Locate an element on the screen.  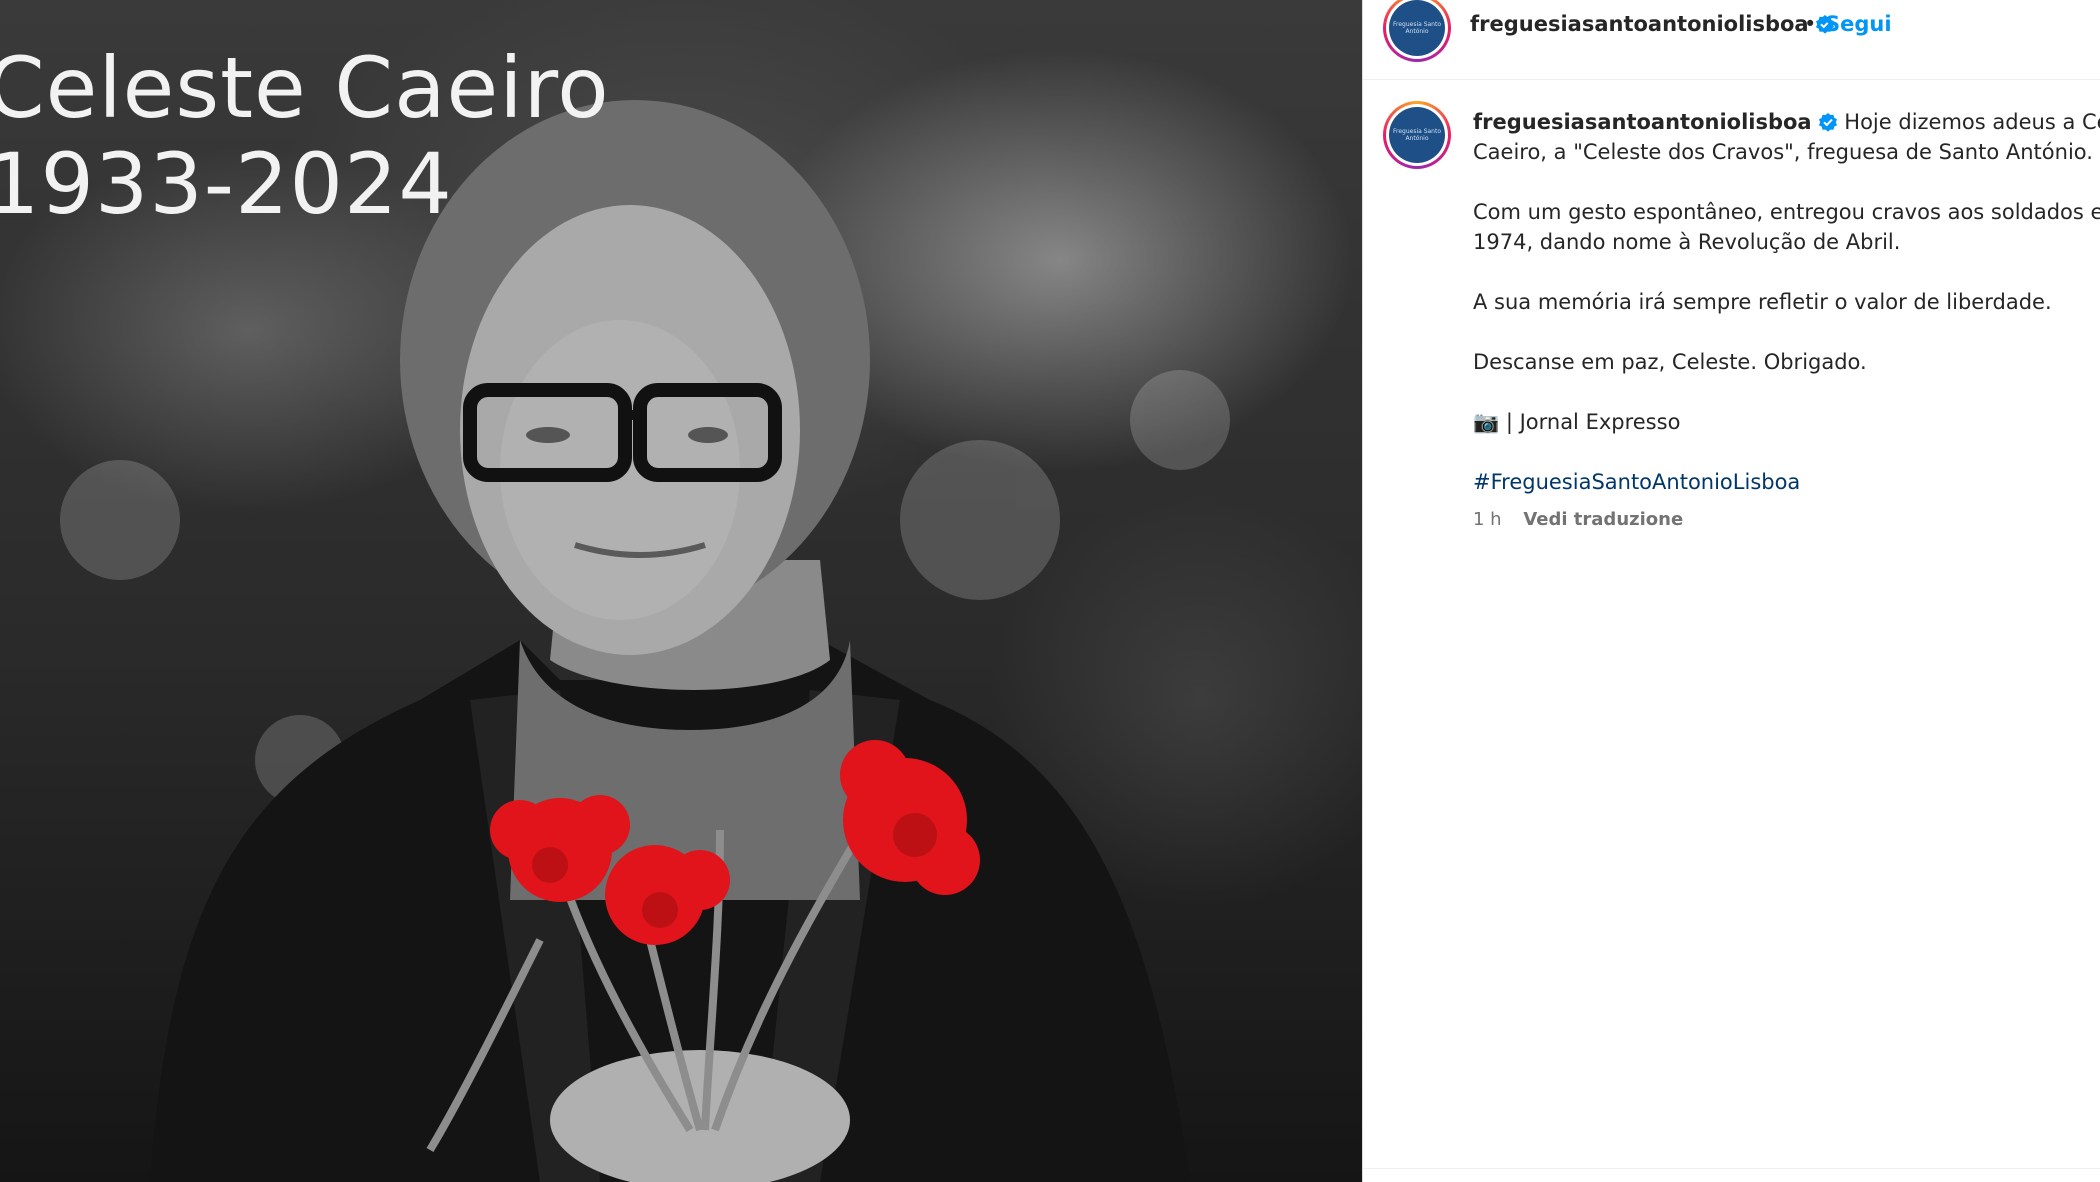
caption-text-line: 1974, dando nome à Revolução de Abril. is located at coordinates (1687, 242).